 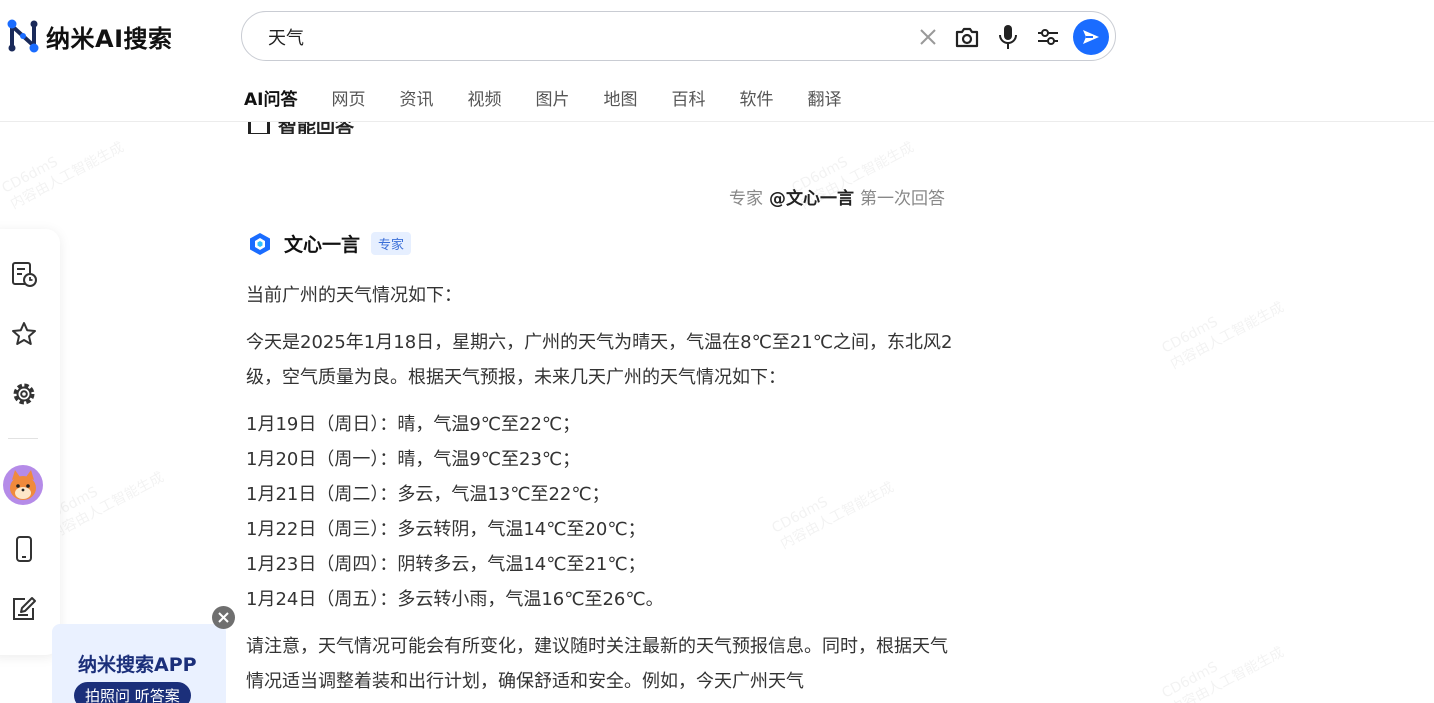 I want to click on expert-attribution: 专家 @文心一言 第一次回答, so click(x=837, y=196).